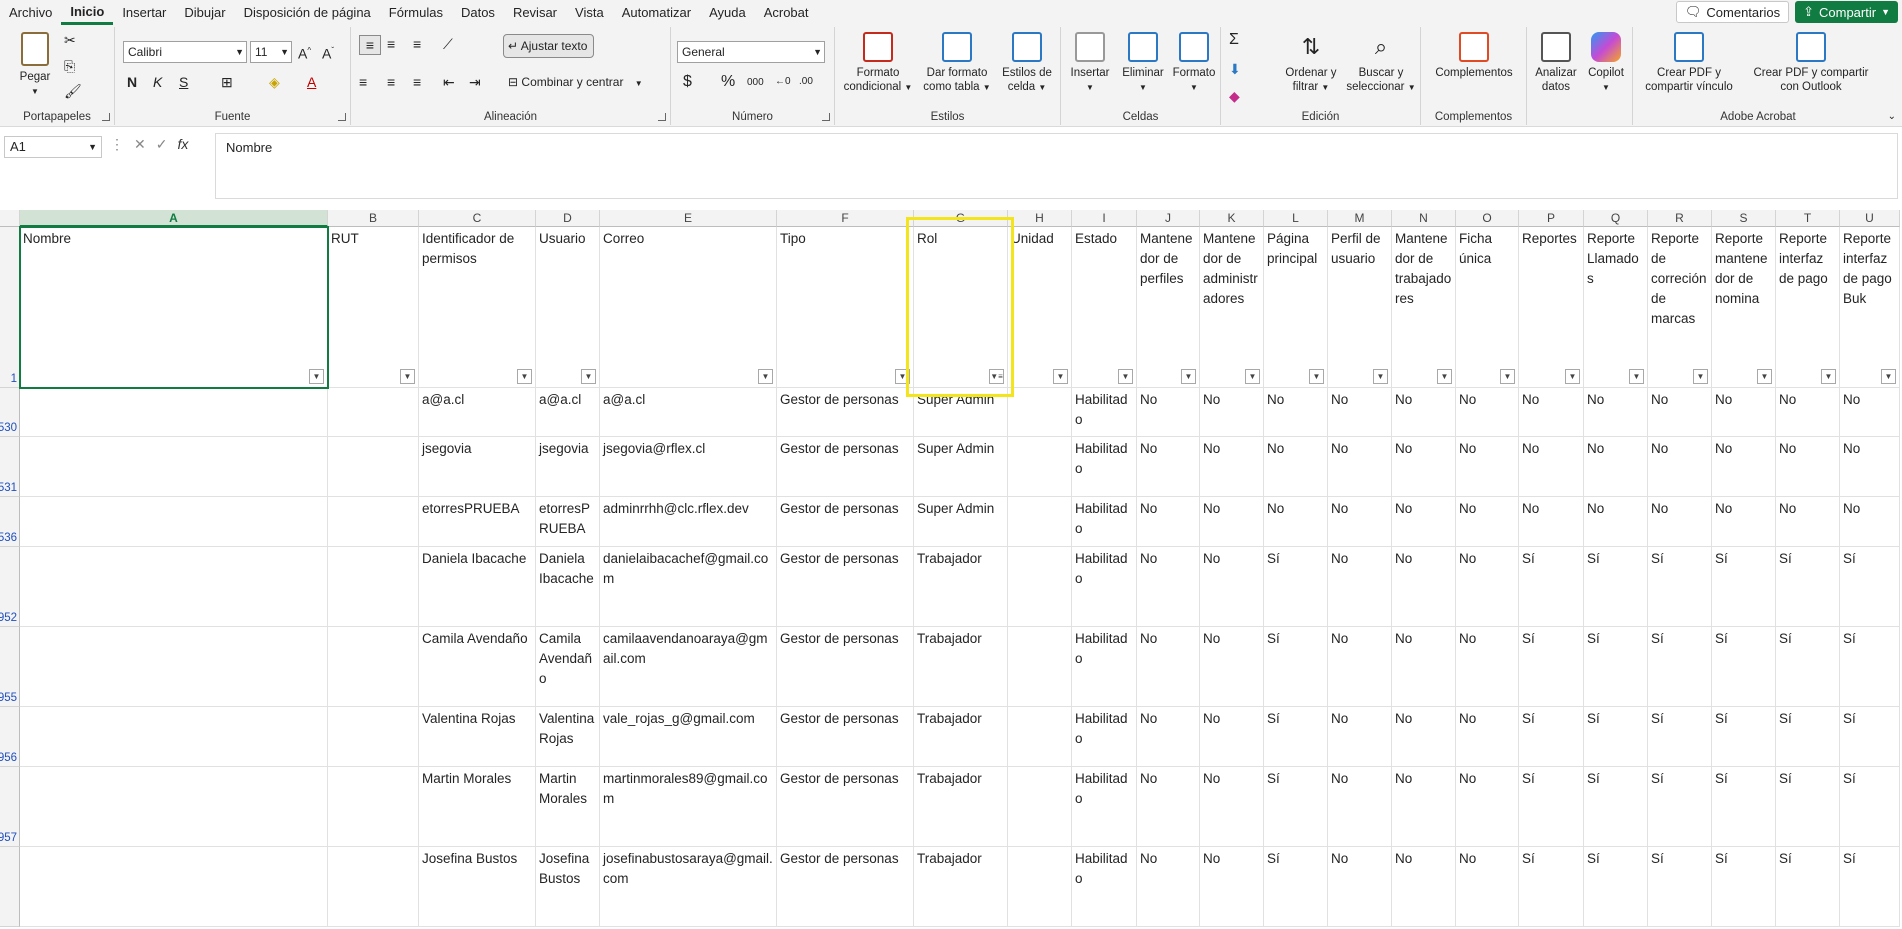 The width and height of the screenshot is (1902, 929). I want to click on column-header-d: D, so click(568, 218).